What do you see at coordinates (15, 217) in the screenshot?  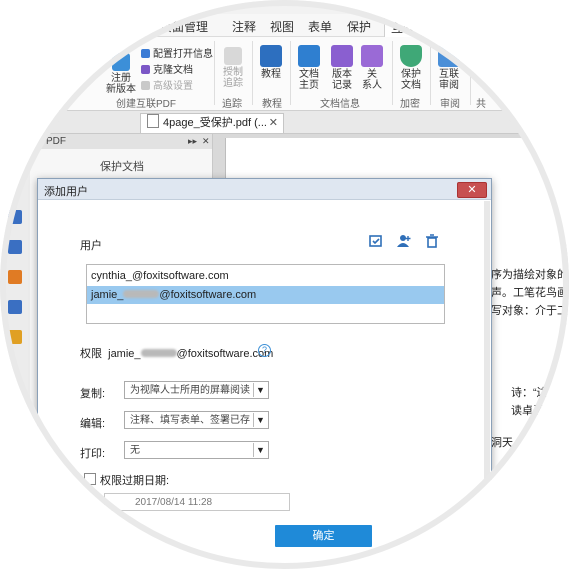 I see `bookmark-icon` at bounding box center [15, 217].